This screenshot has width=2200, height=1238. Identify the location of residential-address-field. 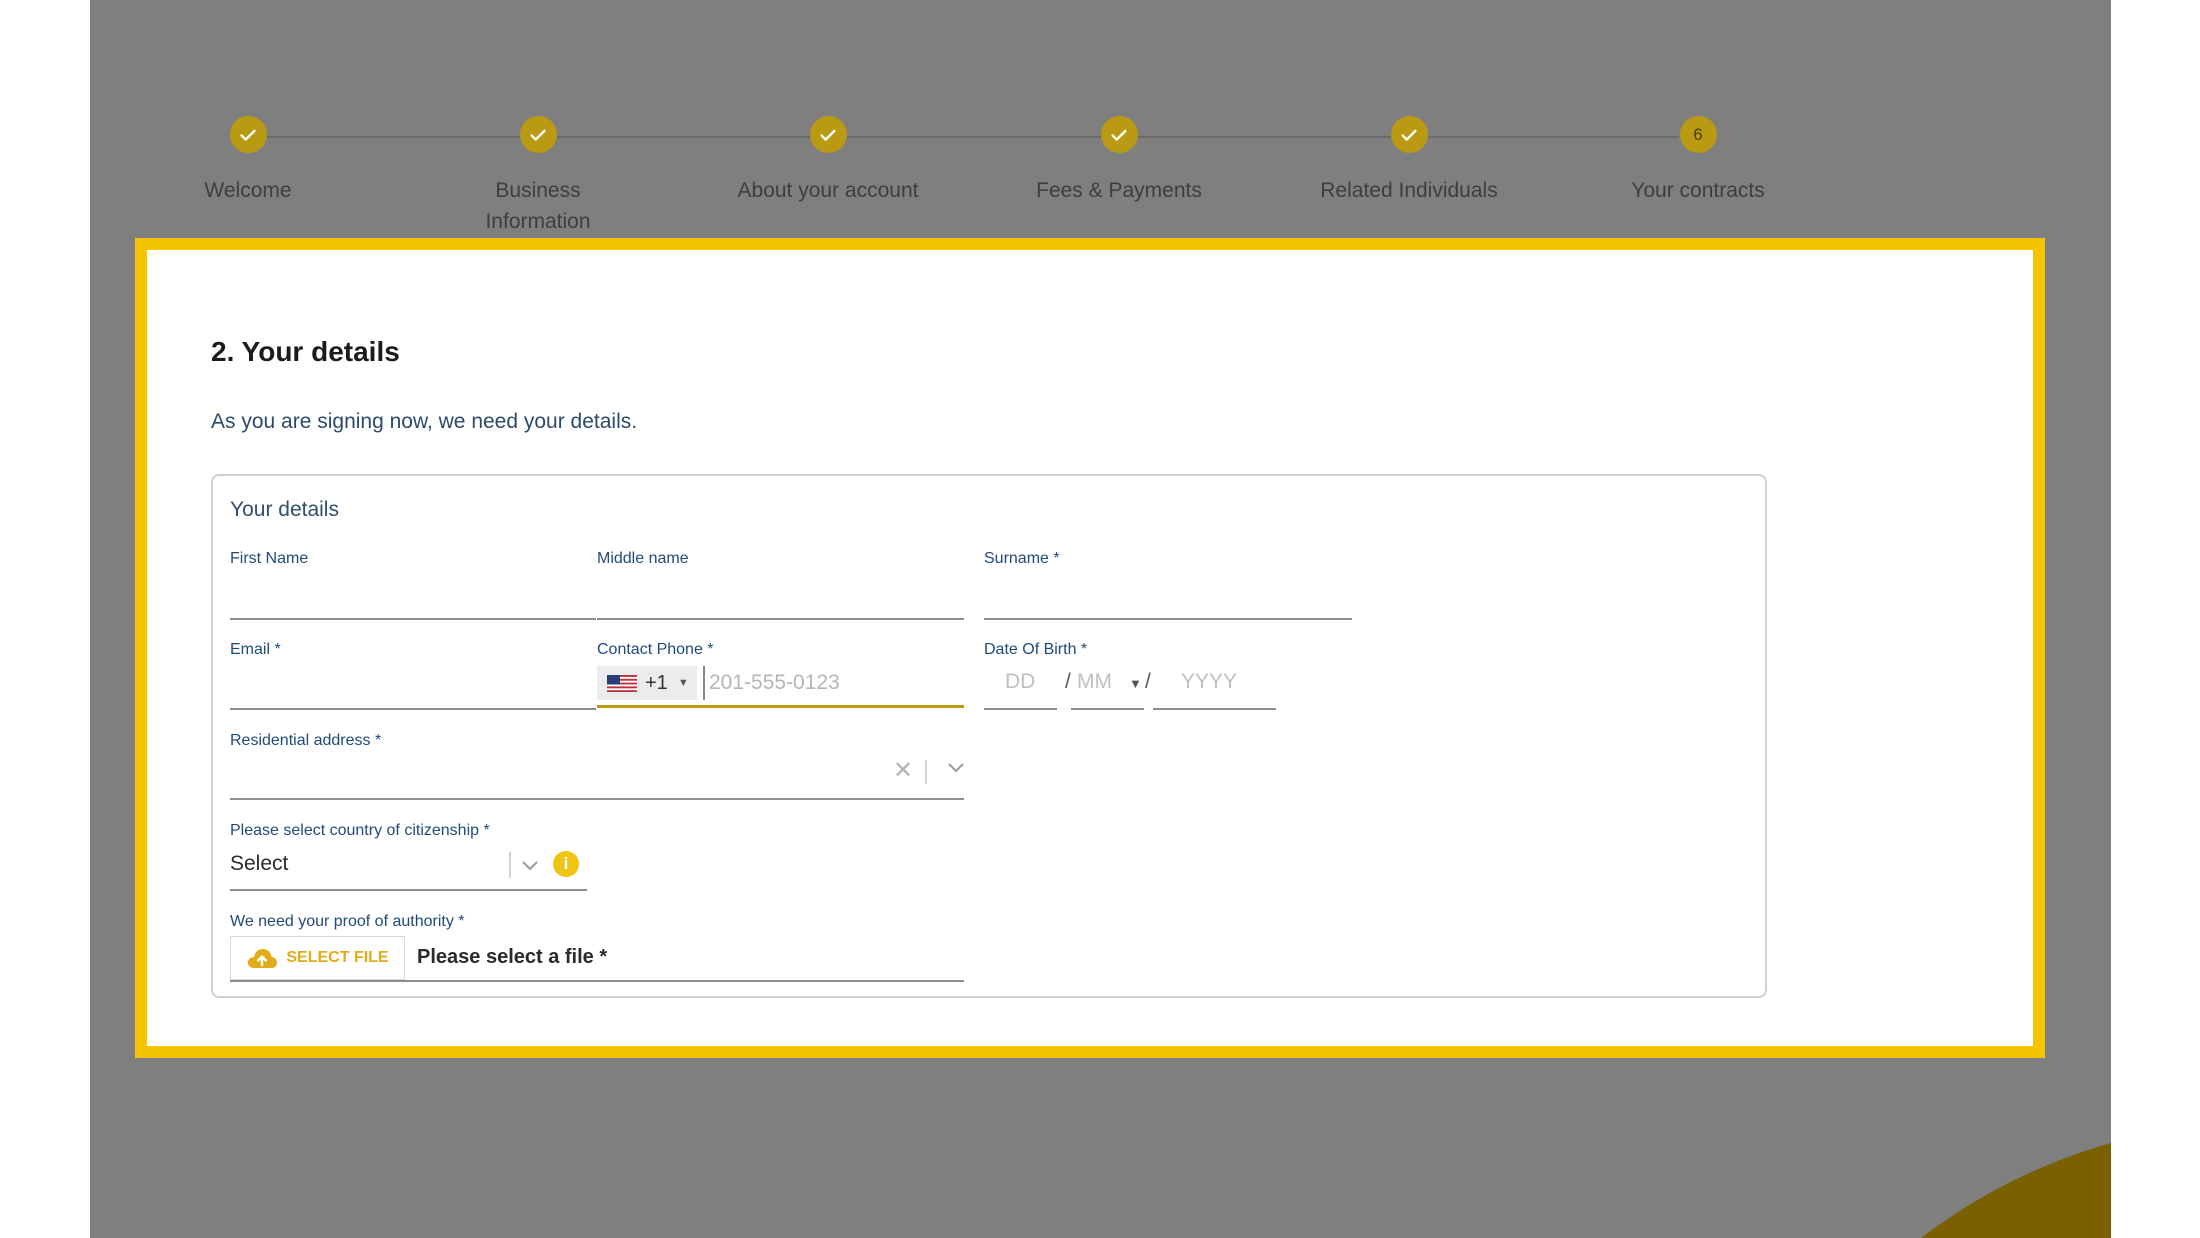
(597, 799).